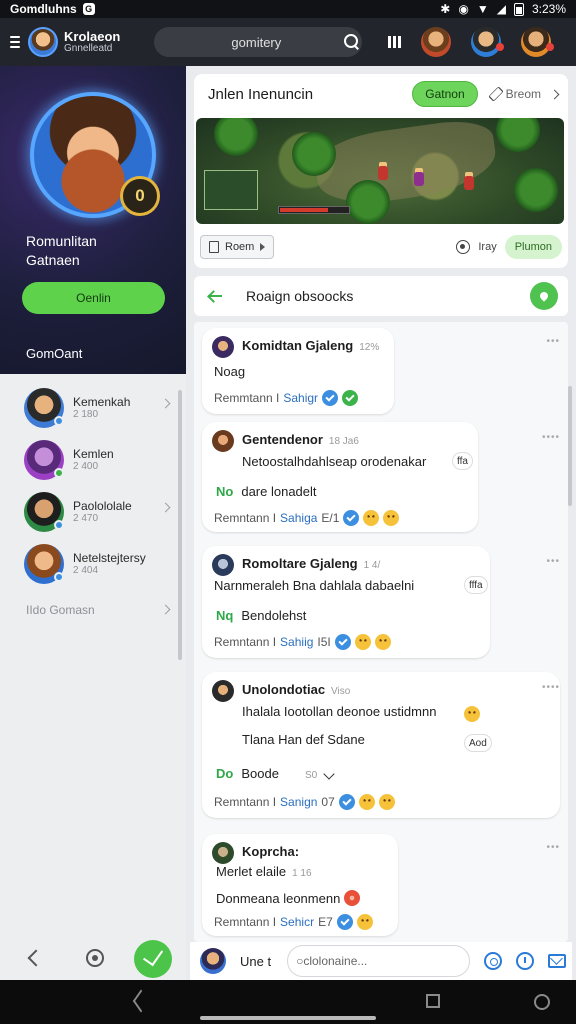 The image size is (576, 1024). What do you see at coordinates (180, 525) in the screenshot?
I see `drawer-scrollbar` at bounding box center [180, 525].